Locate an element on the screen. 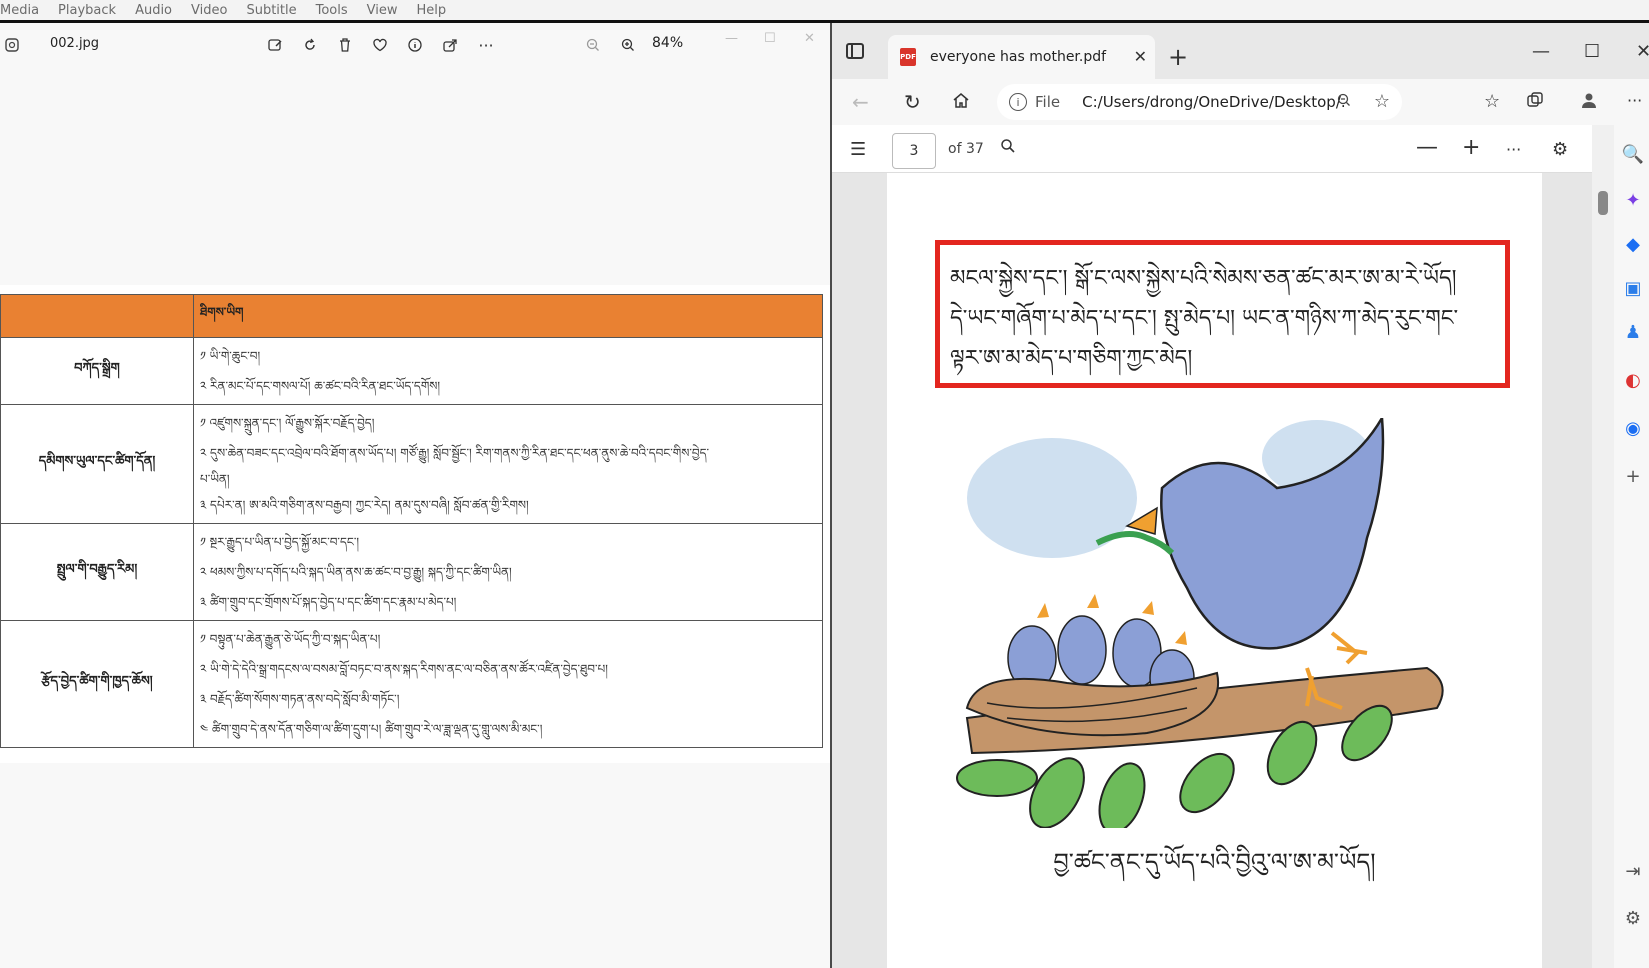 The height and width of the screenshot is (968, 1649). rotate-icon is located at coordinates (310, 45).